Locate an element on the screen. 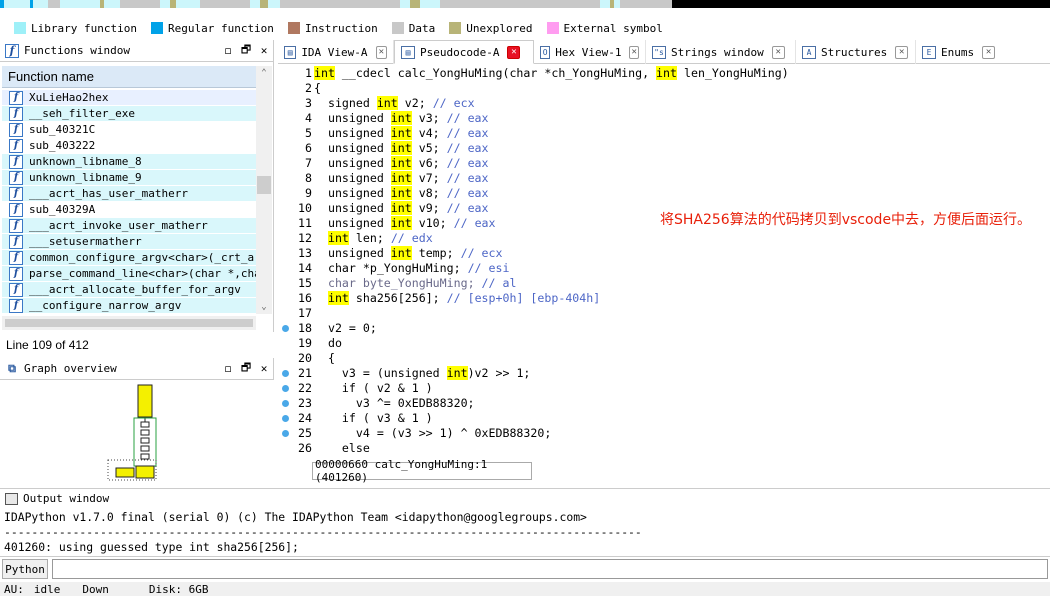 This screenshot has width=1050, height=596. code-text: unsigned int v4; // eax is located at coordinates (401, 133).